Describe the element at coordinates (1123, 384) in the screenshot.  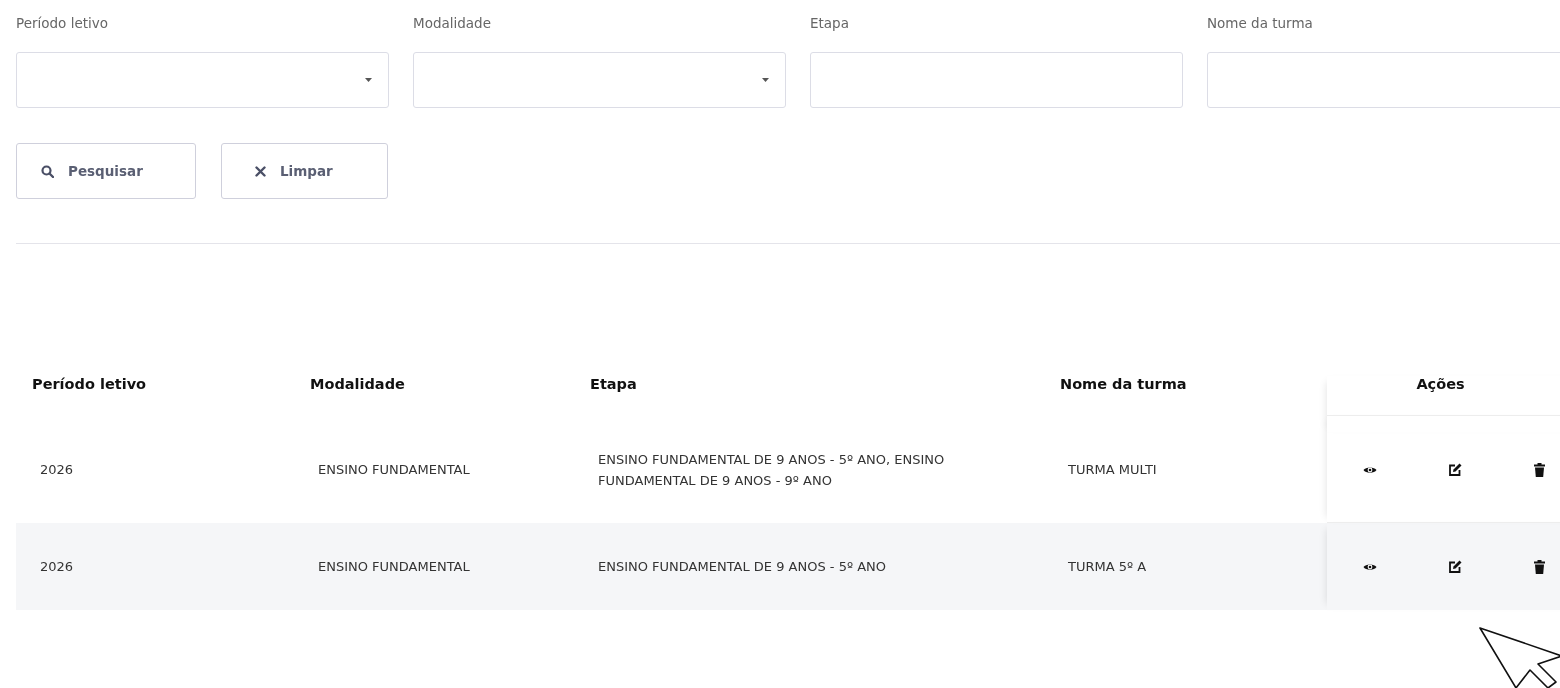
I see `column-header: Nome da turma` at that location.